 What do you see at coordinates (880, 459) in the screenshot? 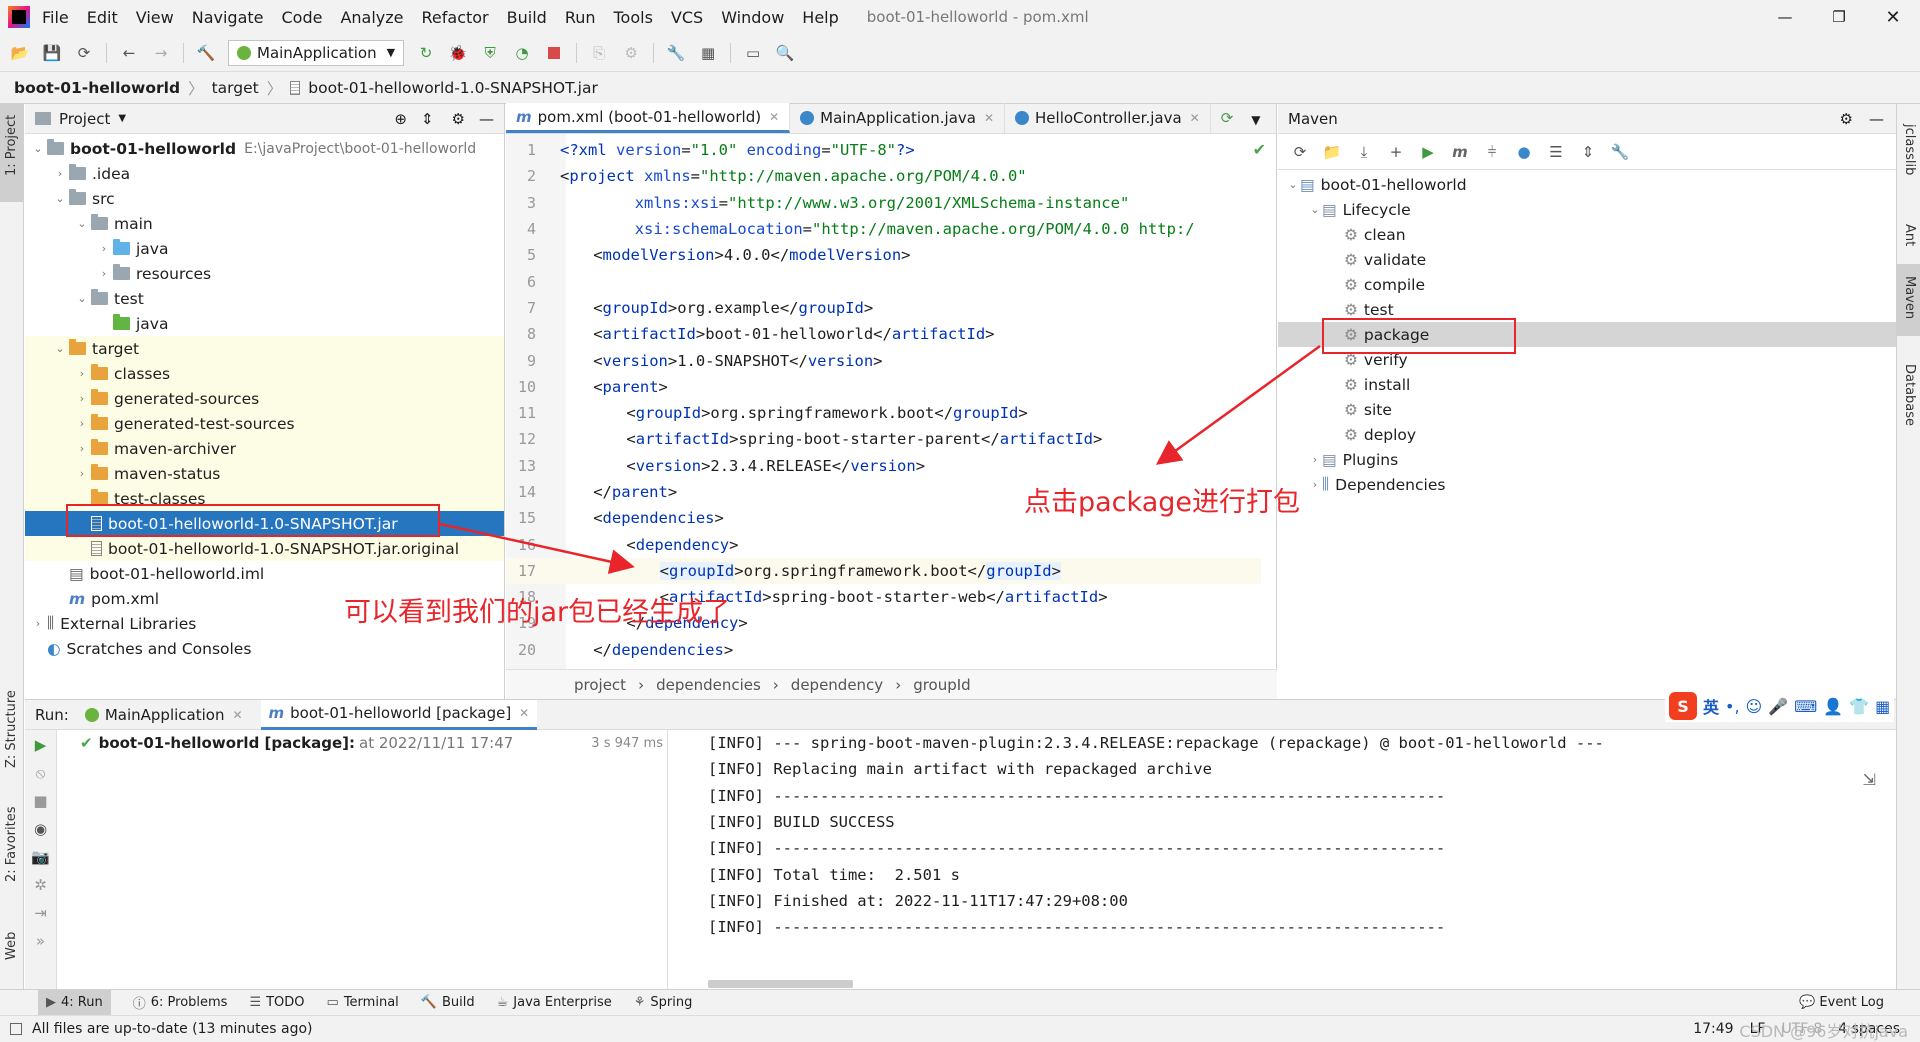
I see `annotation-arrows` at bounding box center [880, 459].